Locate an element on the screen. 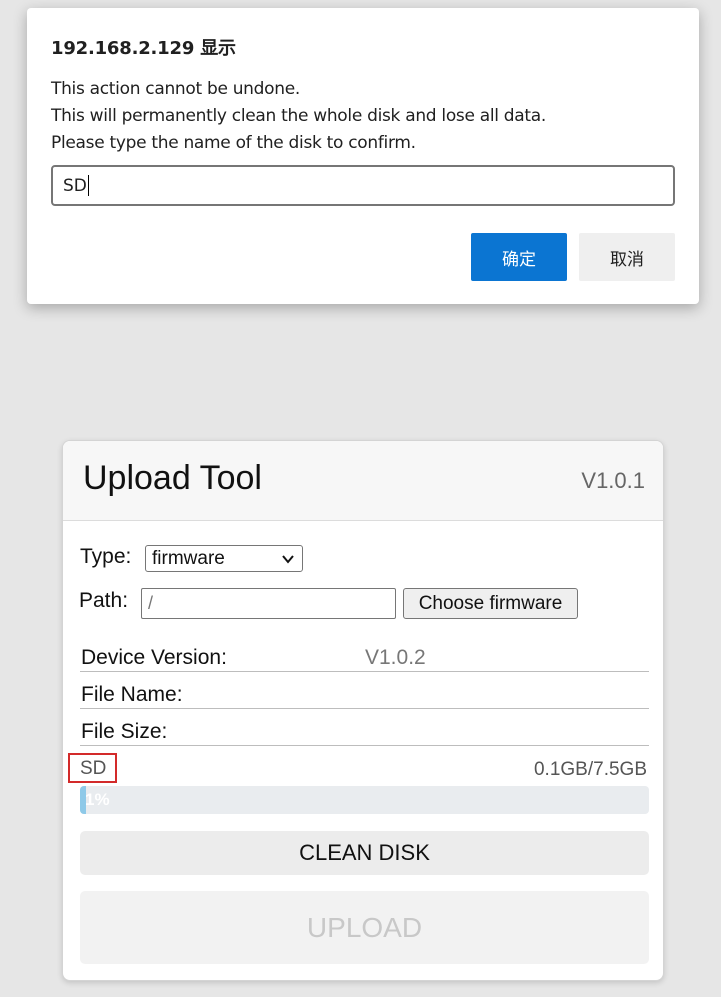 The image size is (721, 997). file-name-label: File Name: is located at coordinates (132, 694).